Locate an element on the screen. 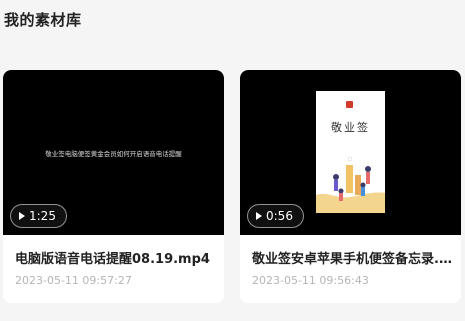 Image resolution: width=465 pixels, height=321 pixels. file-name: 电脑版语音电话提醒08.19.mp4 is located at coordinates (112, 259).